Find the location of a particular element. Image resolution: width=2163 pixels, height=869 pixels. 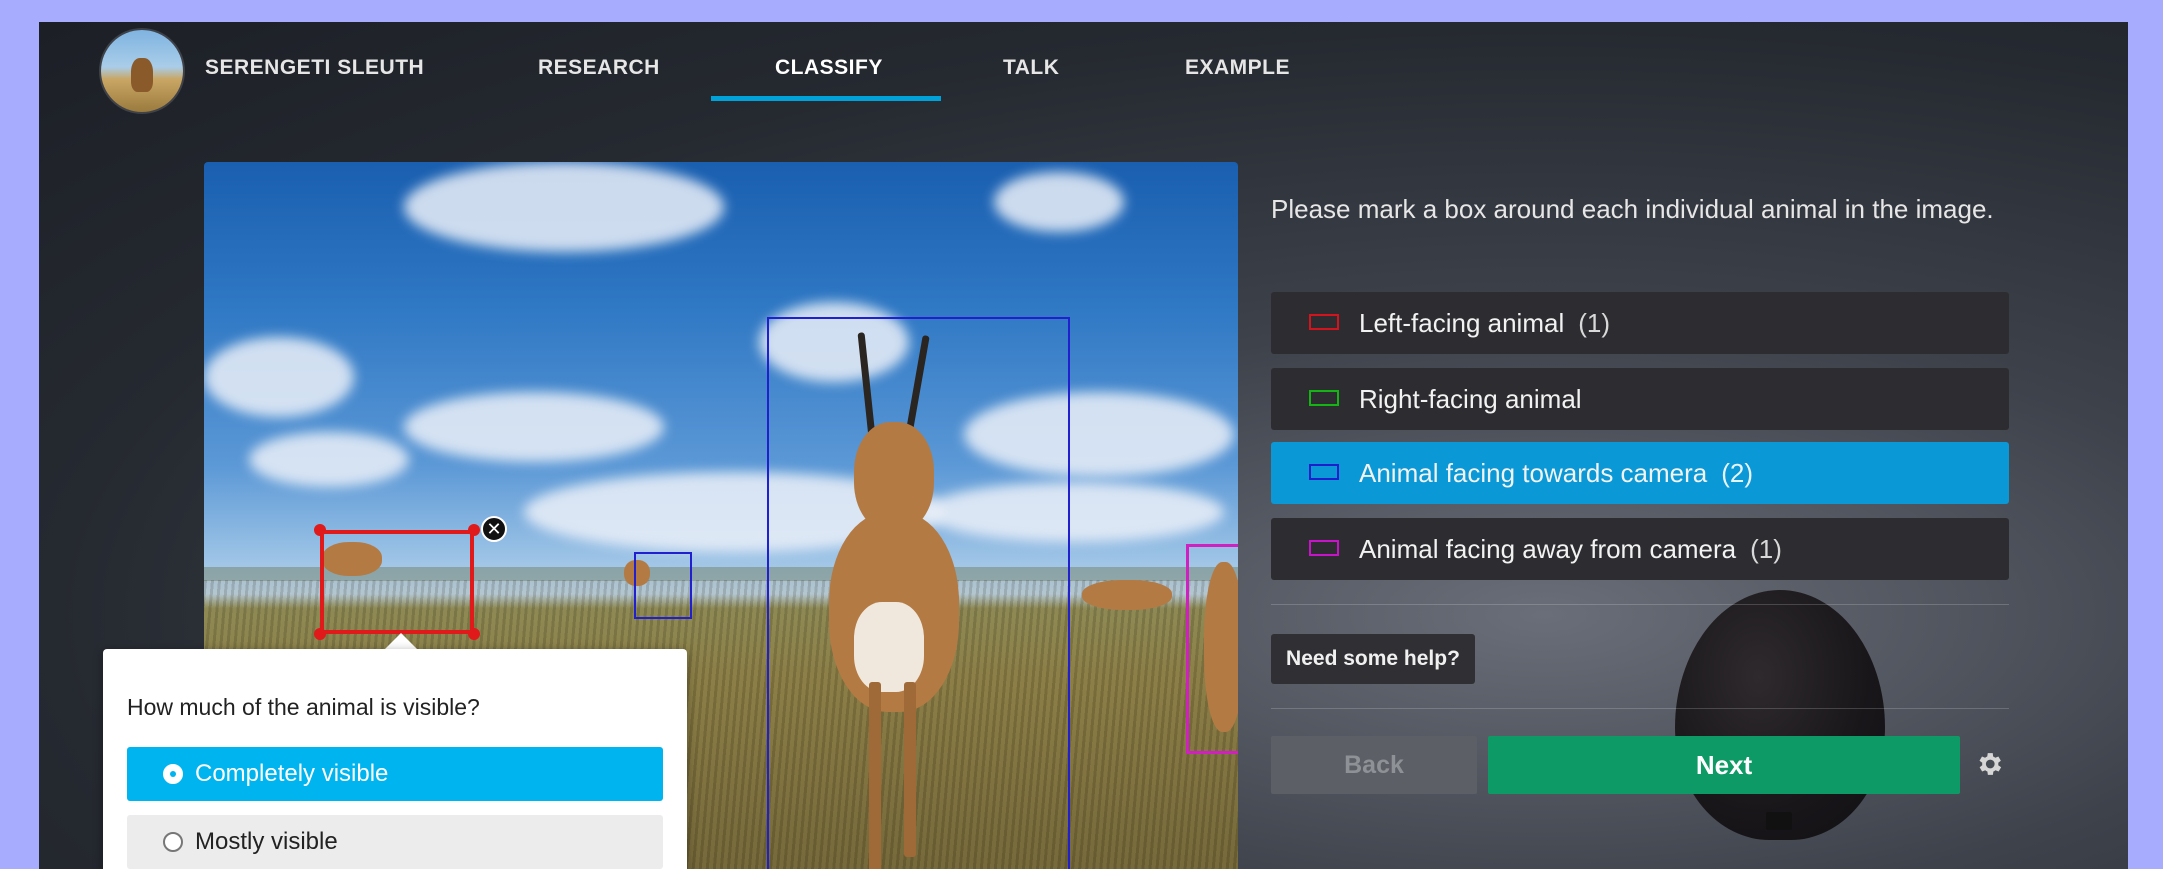

red-box-icon is located at coordinates (1324, 322).